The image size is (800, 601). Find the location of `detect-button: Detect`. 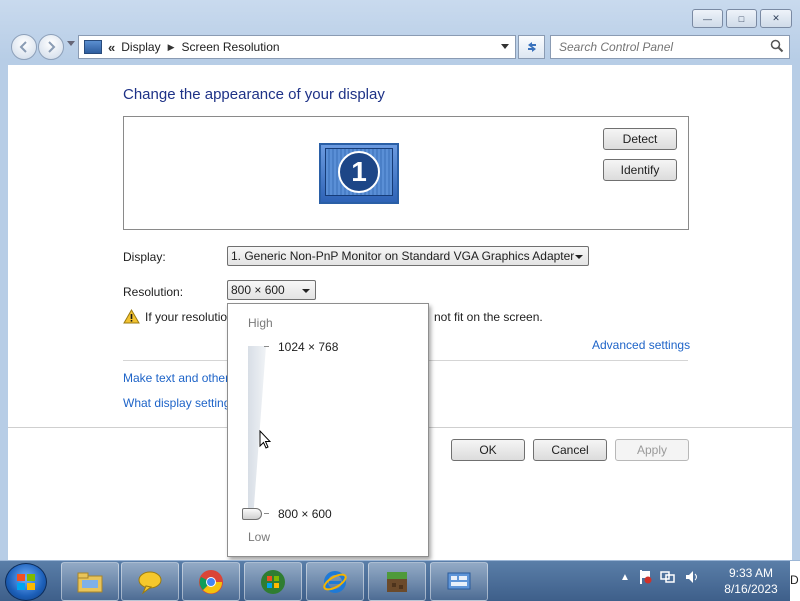

detect-button: Detect is located at coordinates (640, 139).